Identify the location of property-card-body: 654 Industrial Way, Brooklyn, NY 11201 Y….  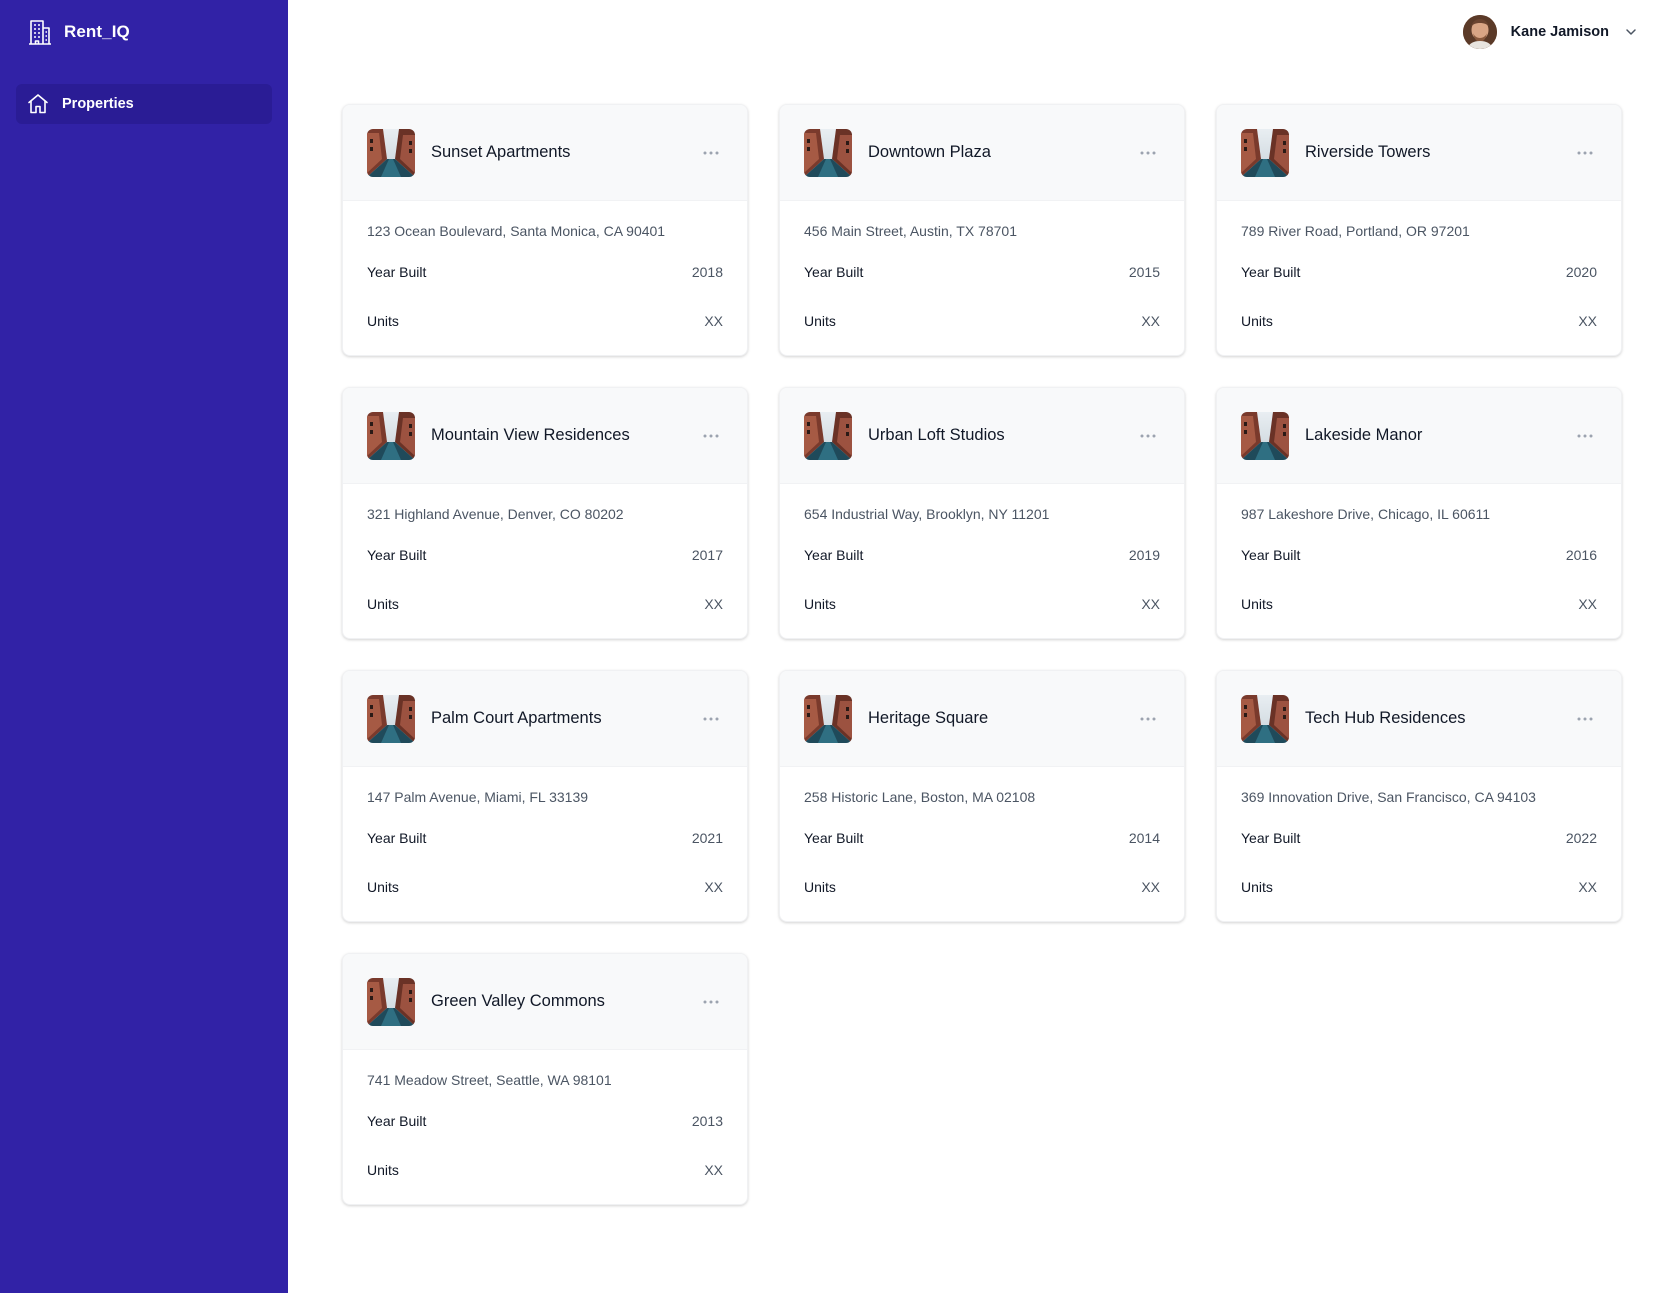
(982, 556).